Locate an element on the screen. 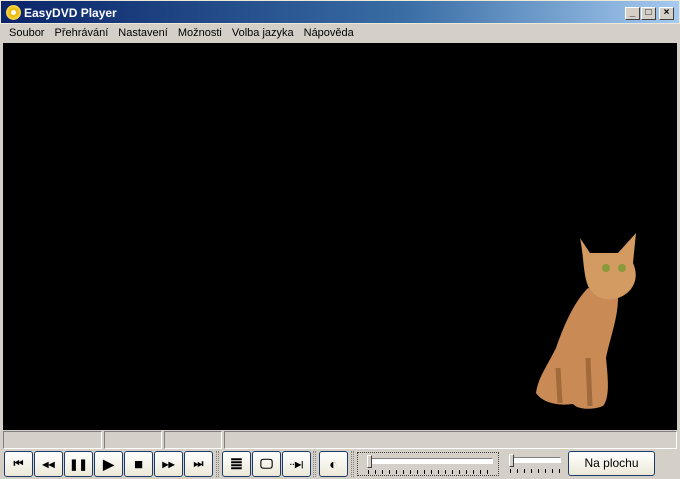 This screenshot has width=680, height=479. monitor-icon: 🖵 is located at coordinates (266, 463).